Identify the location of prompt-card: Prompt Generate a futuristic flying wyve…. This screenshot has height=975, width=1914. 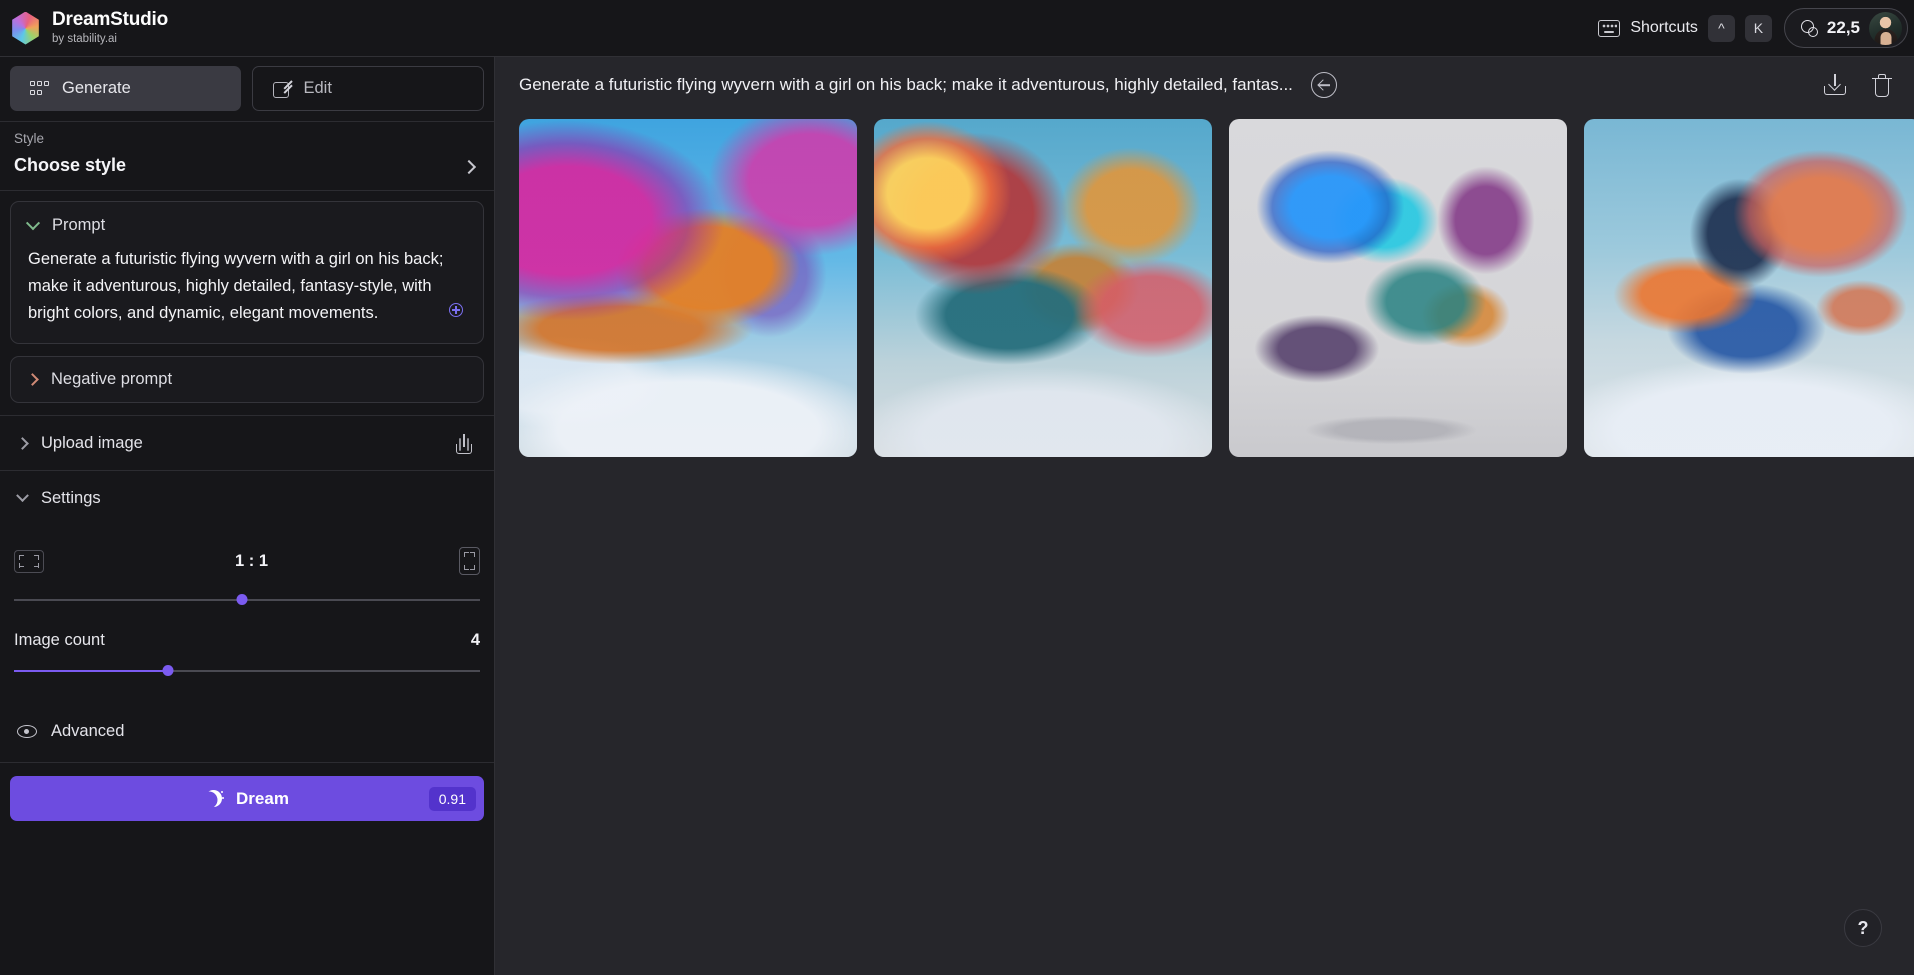
(247, 272).